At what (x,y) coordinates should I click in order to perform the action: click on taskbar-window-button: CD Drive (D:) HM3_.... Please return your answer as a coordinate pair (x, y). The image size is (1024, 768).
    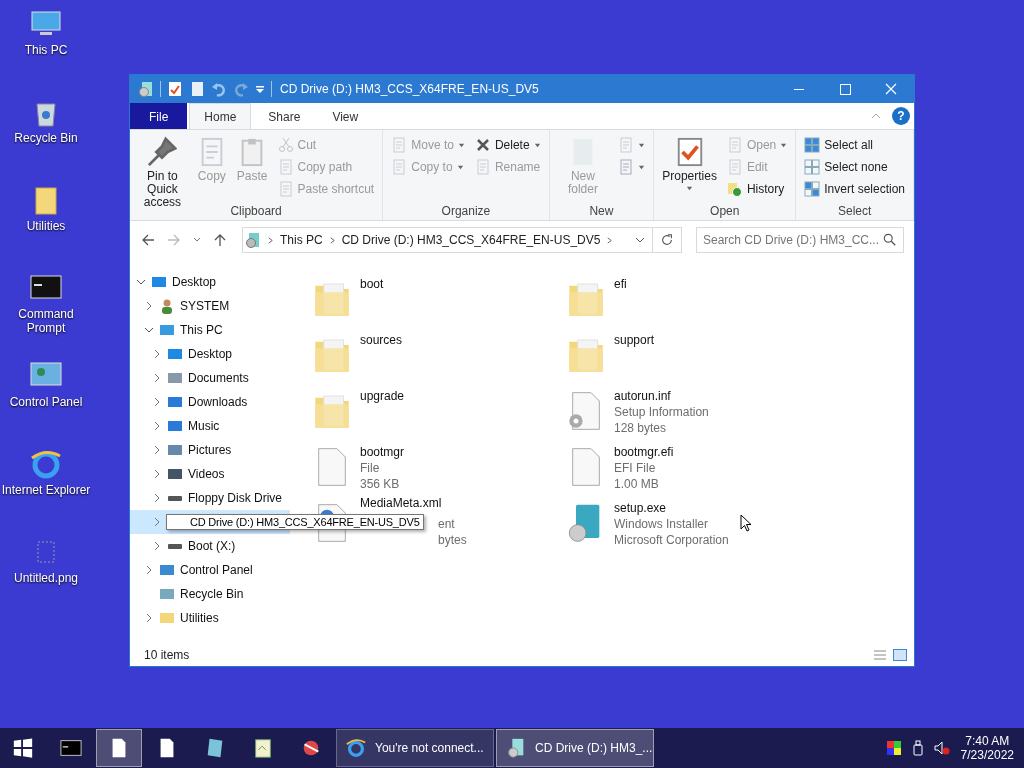
    Looking at the image, I should click on (575, 748).